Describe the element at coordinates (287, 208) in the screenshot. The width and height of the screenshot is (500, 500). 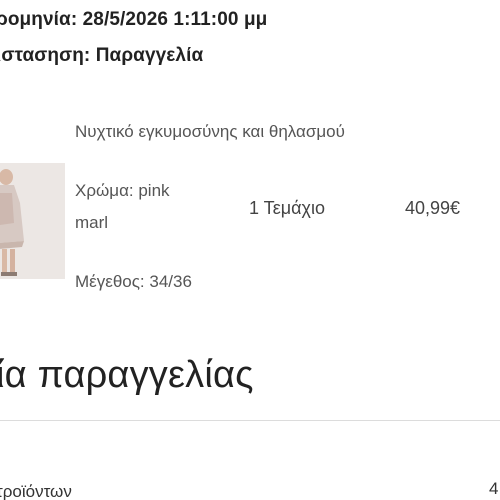
I see `product-quantity: 1 Τεμάχιο` at that location.